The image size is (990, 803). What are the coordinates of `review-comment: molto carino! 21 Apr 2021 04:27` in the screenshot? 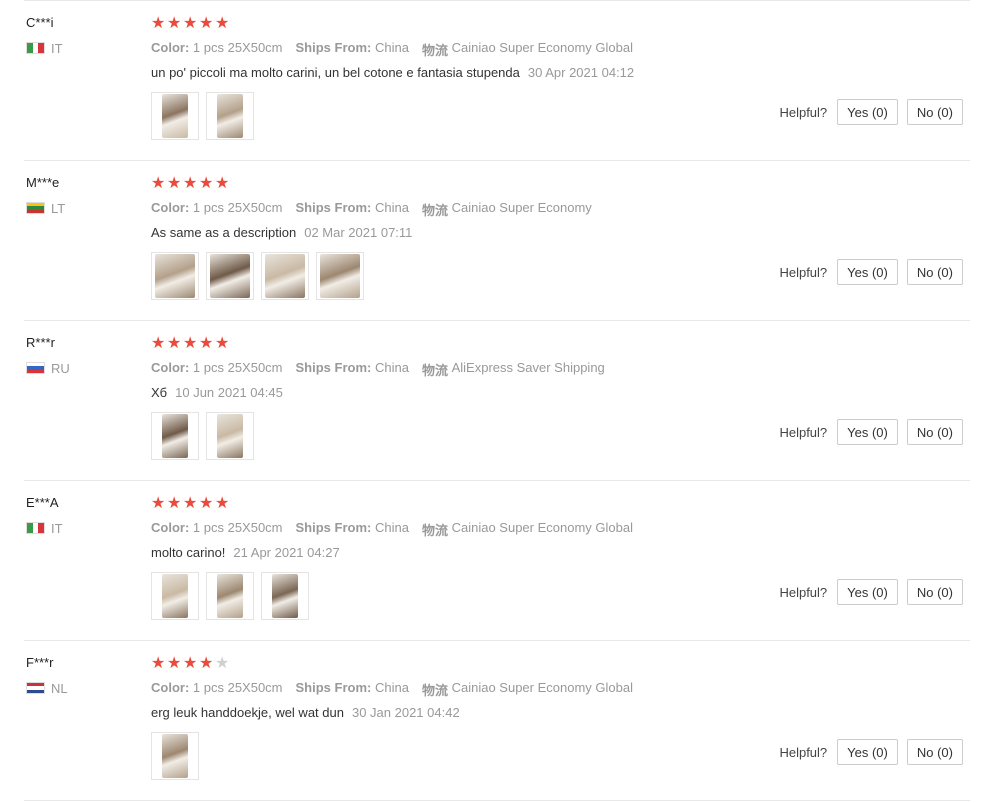 It's located at (245, 552).